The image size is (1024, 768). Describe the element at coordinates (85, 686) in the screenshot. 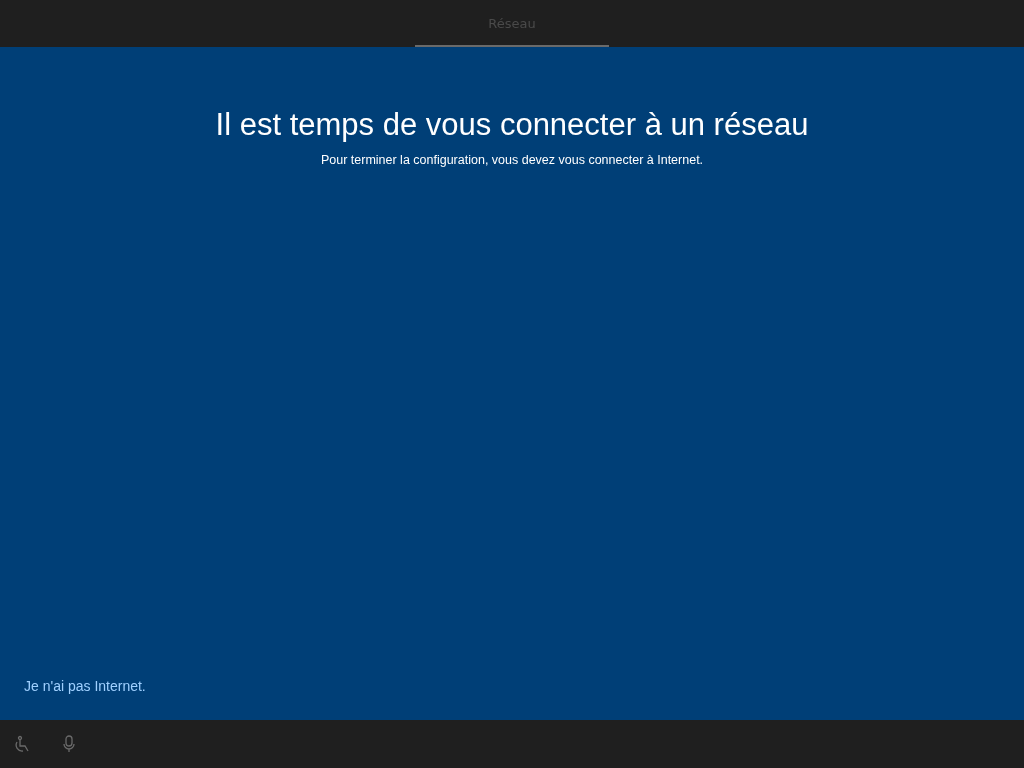

I see `no-internet-link: Je n'ai pas Internet.` at that location.